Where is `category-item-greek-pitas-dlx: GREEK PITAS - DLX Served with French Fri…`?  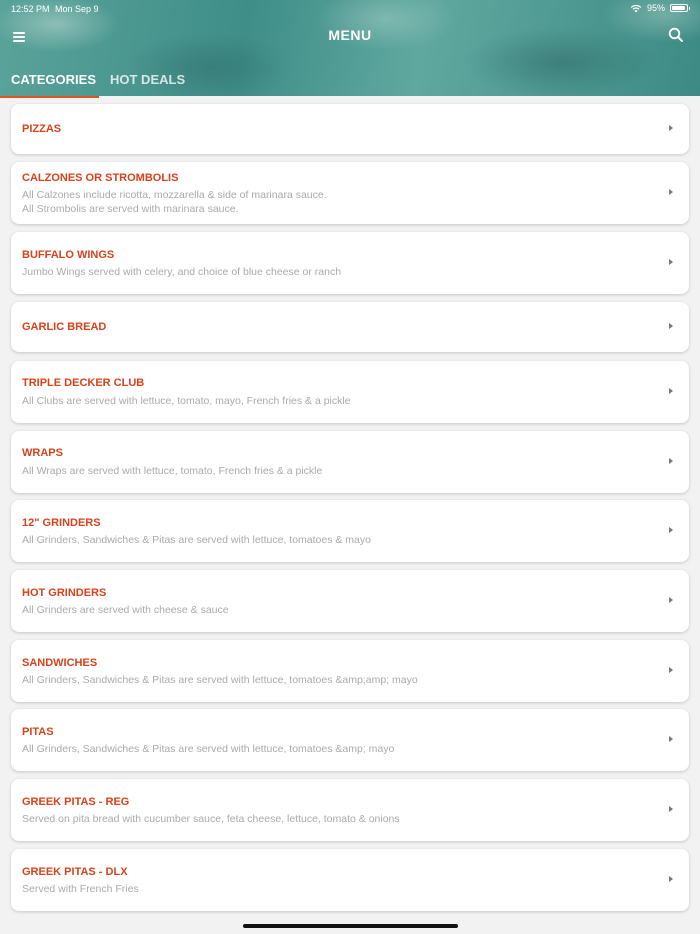
category-item-greek-pitas-dlx: GREEK PITAS - DLX Served with French Fri… is located at coordinates (350, 880).